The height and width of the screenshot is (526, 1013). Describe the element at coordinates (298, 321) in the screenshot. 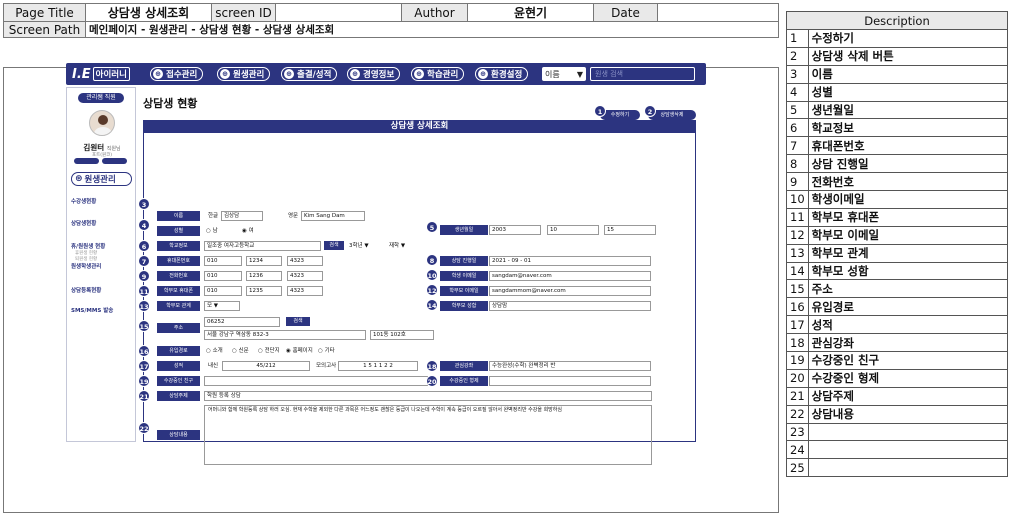

I see `zip-search-button: 검색` at that location.